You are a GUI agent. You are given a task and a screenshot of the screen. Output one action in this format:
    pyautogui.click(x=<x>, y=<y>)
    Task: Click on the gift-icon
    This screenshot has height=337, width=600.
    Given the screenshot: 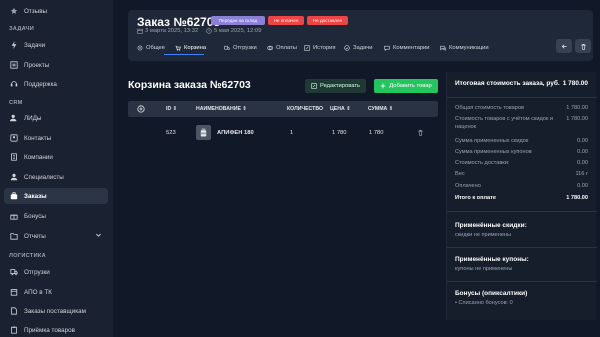 What is the action you would take?
    pyautogui.click(x=13, y=216)
    